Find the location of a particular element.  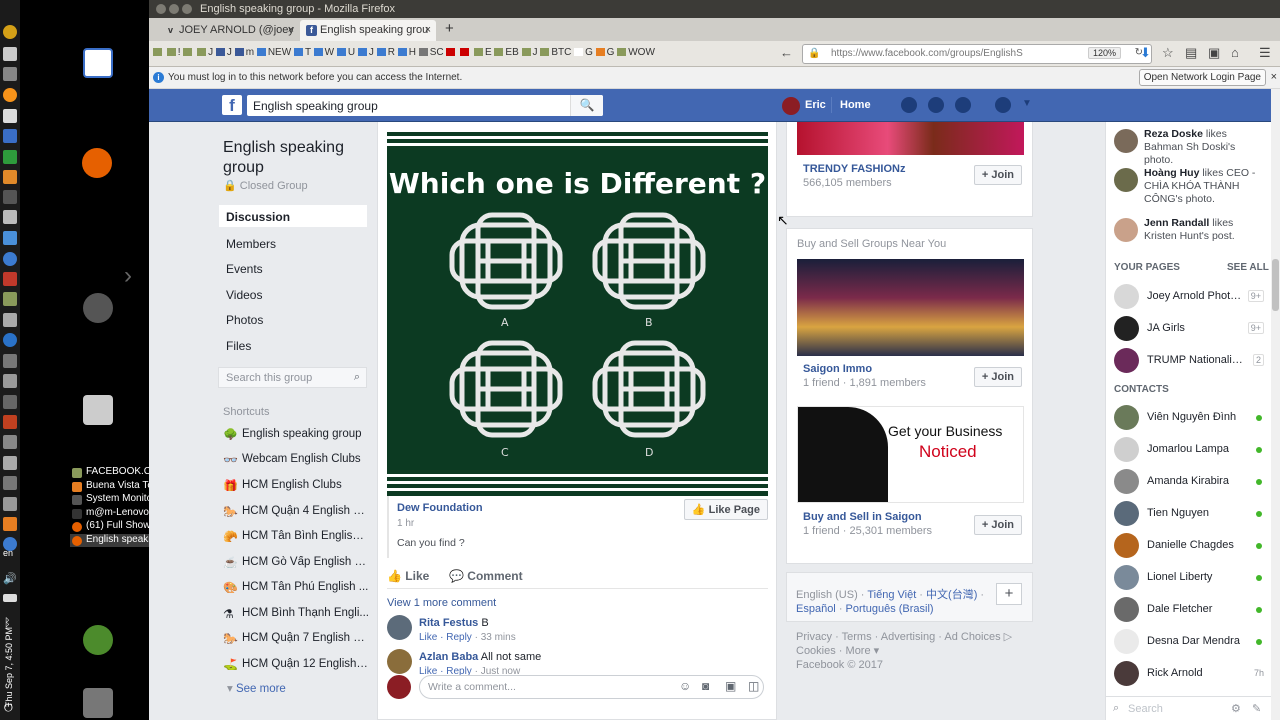

more-languages-button: + is located at coordinates (1009, 594).